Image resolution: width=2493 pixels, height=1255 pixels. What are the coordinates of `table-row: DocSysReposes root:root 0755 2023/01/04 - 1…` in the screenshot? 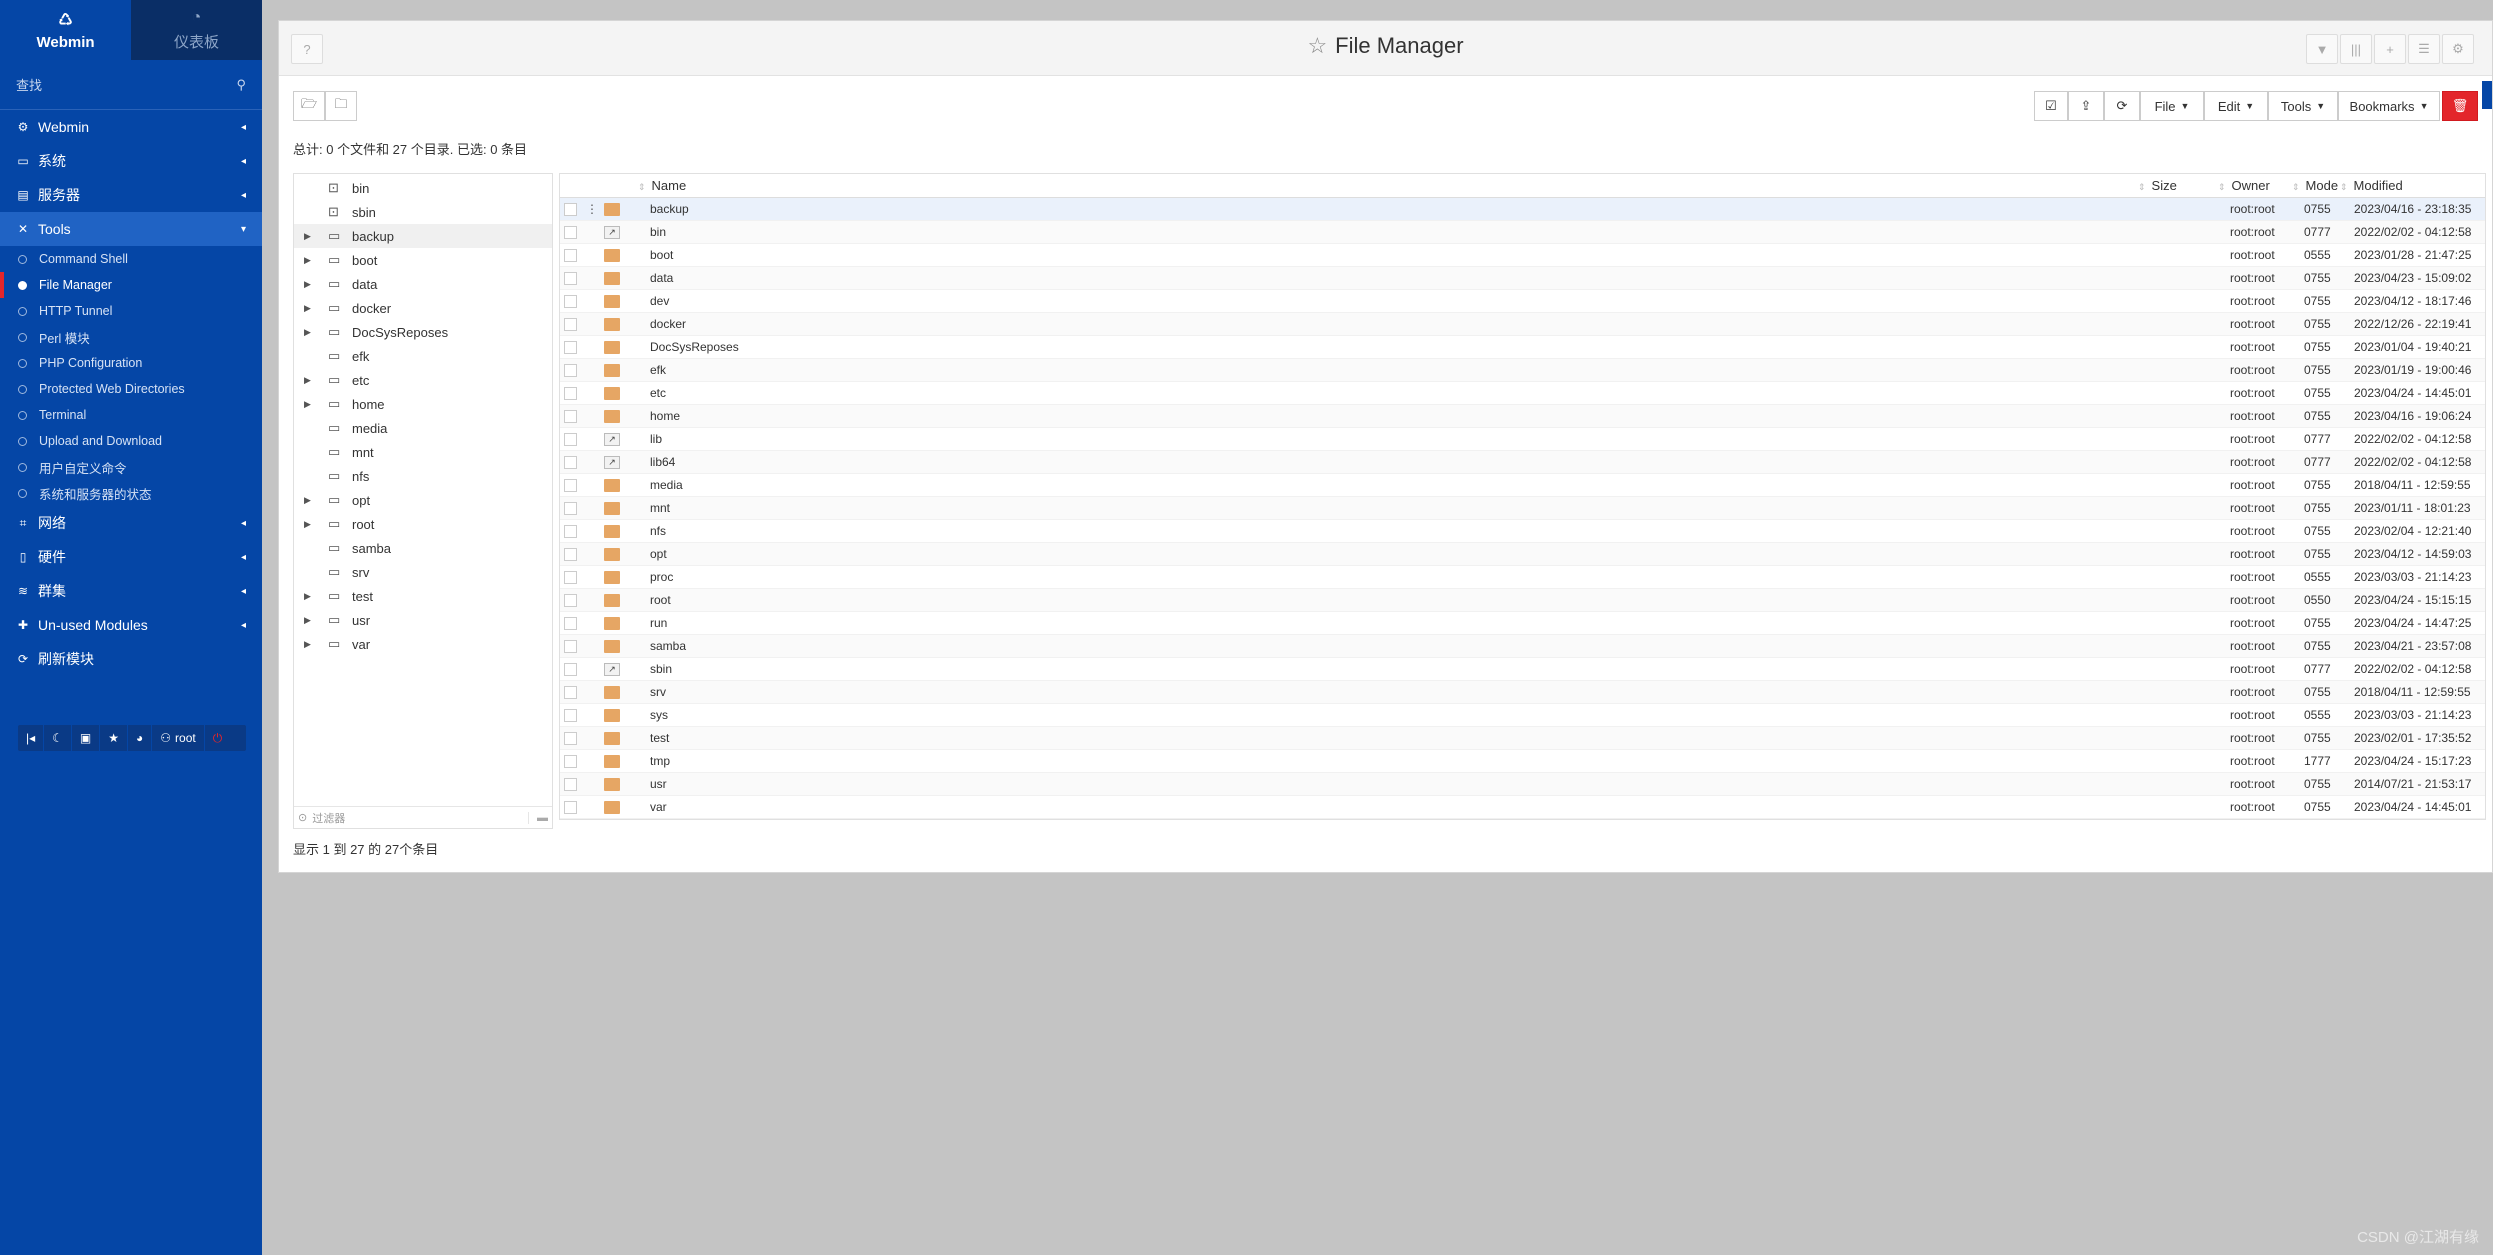 It's located at (1522, 347).